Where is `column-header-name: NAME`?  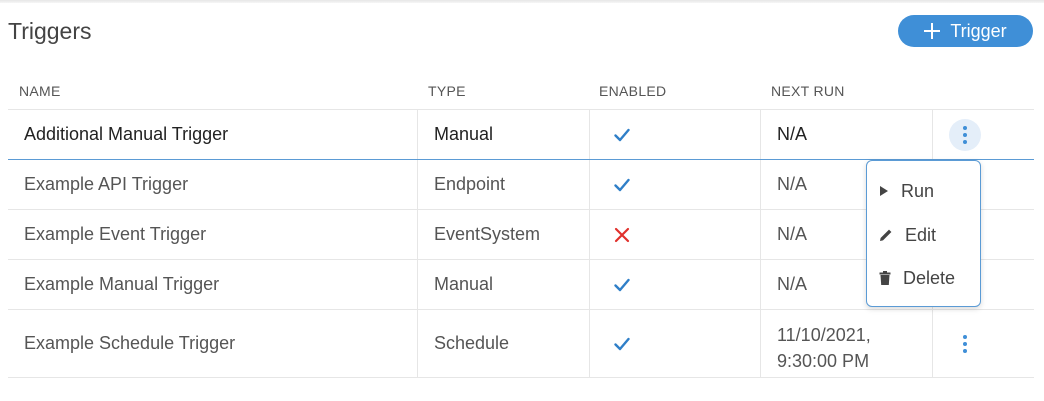
column-header-name: NAME is located at coordinates (40, 91).